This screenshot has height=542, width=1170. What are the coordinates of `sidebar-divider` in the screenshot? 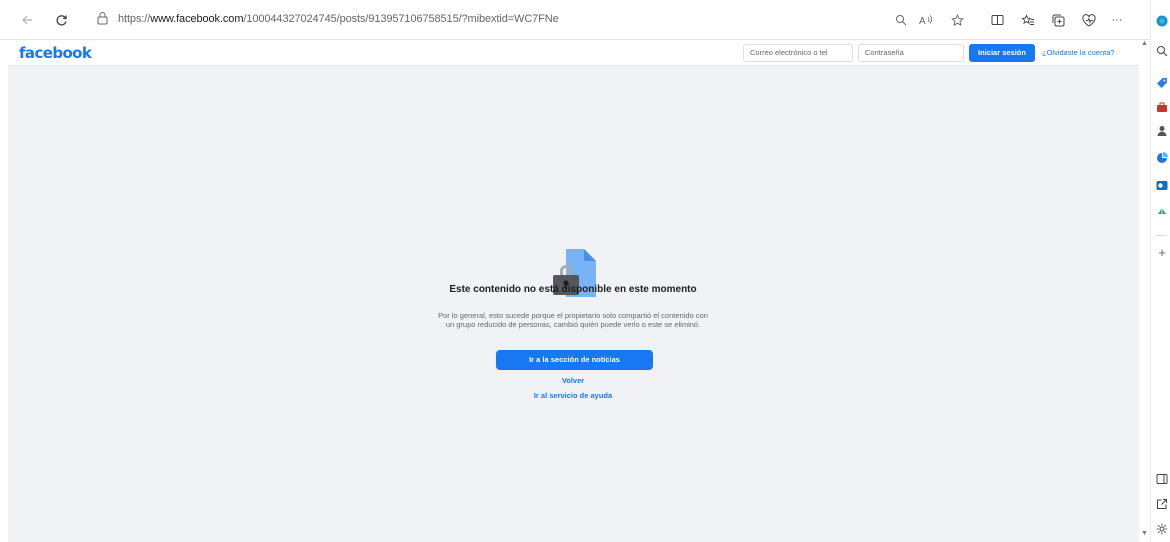 It's located at (1161, 235).